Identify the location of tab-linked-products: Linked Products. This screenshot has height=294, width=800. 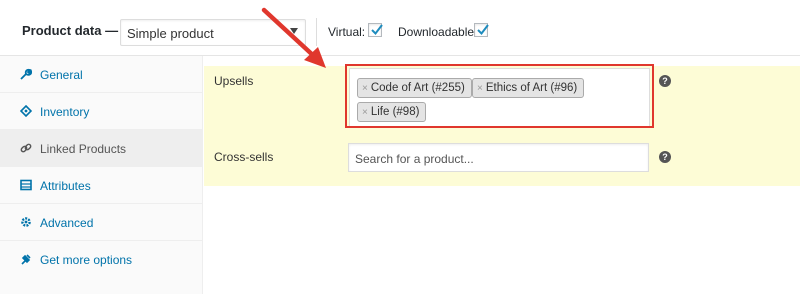
(101, 148).